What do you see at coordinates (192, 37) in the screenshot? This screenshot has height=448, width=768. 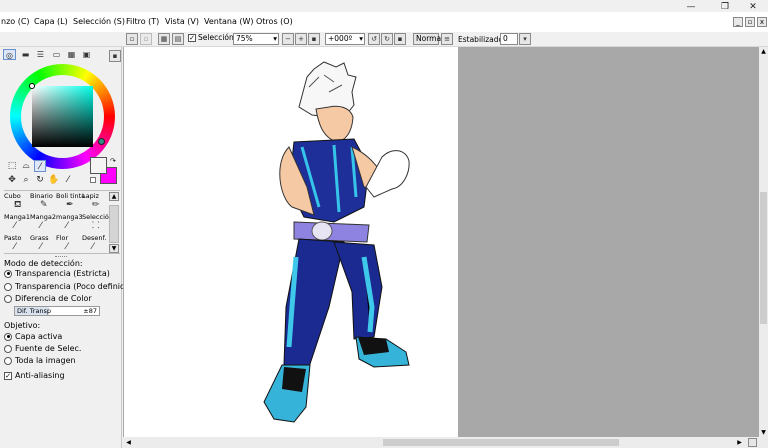 I see `selection-checkbox: ✓` at bounding box center [192, 37].